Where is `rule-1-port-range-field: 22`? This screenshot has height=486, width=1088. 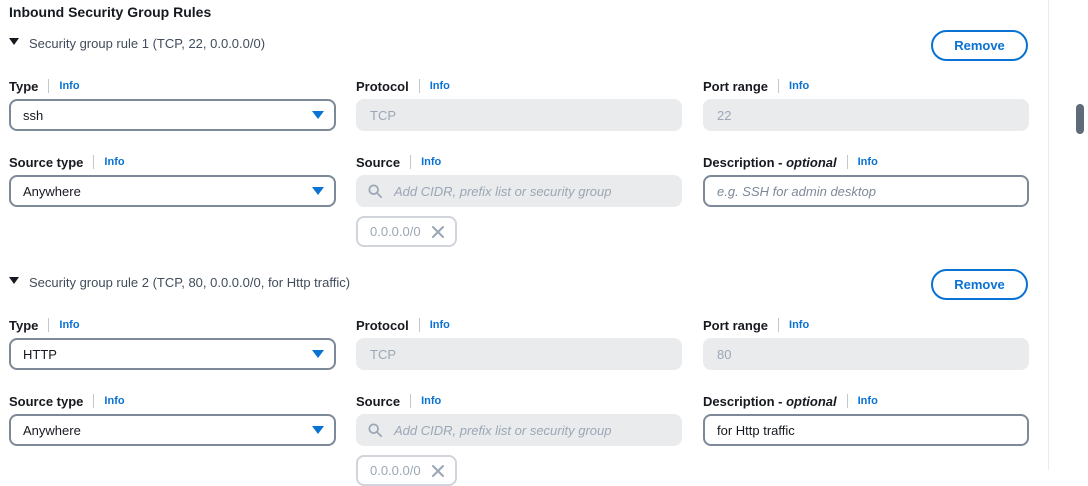 rule-1-port-range-field: 22 is located at coordinates (866, 115).